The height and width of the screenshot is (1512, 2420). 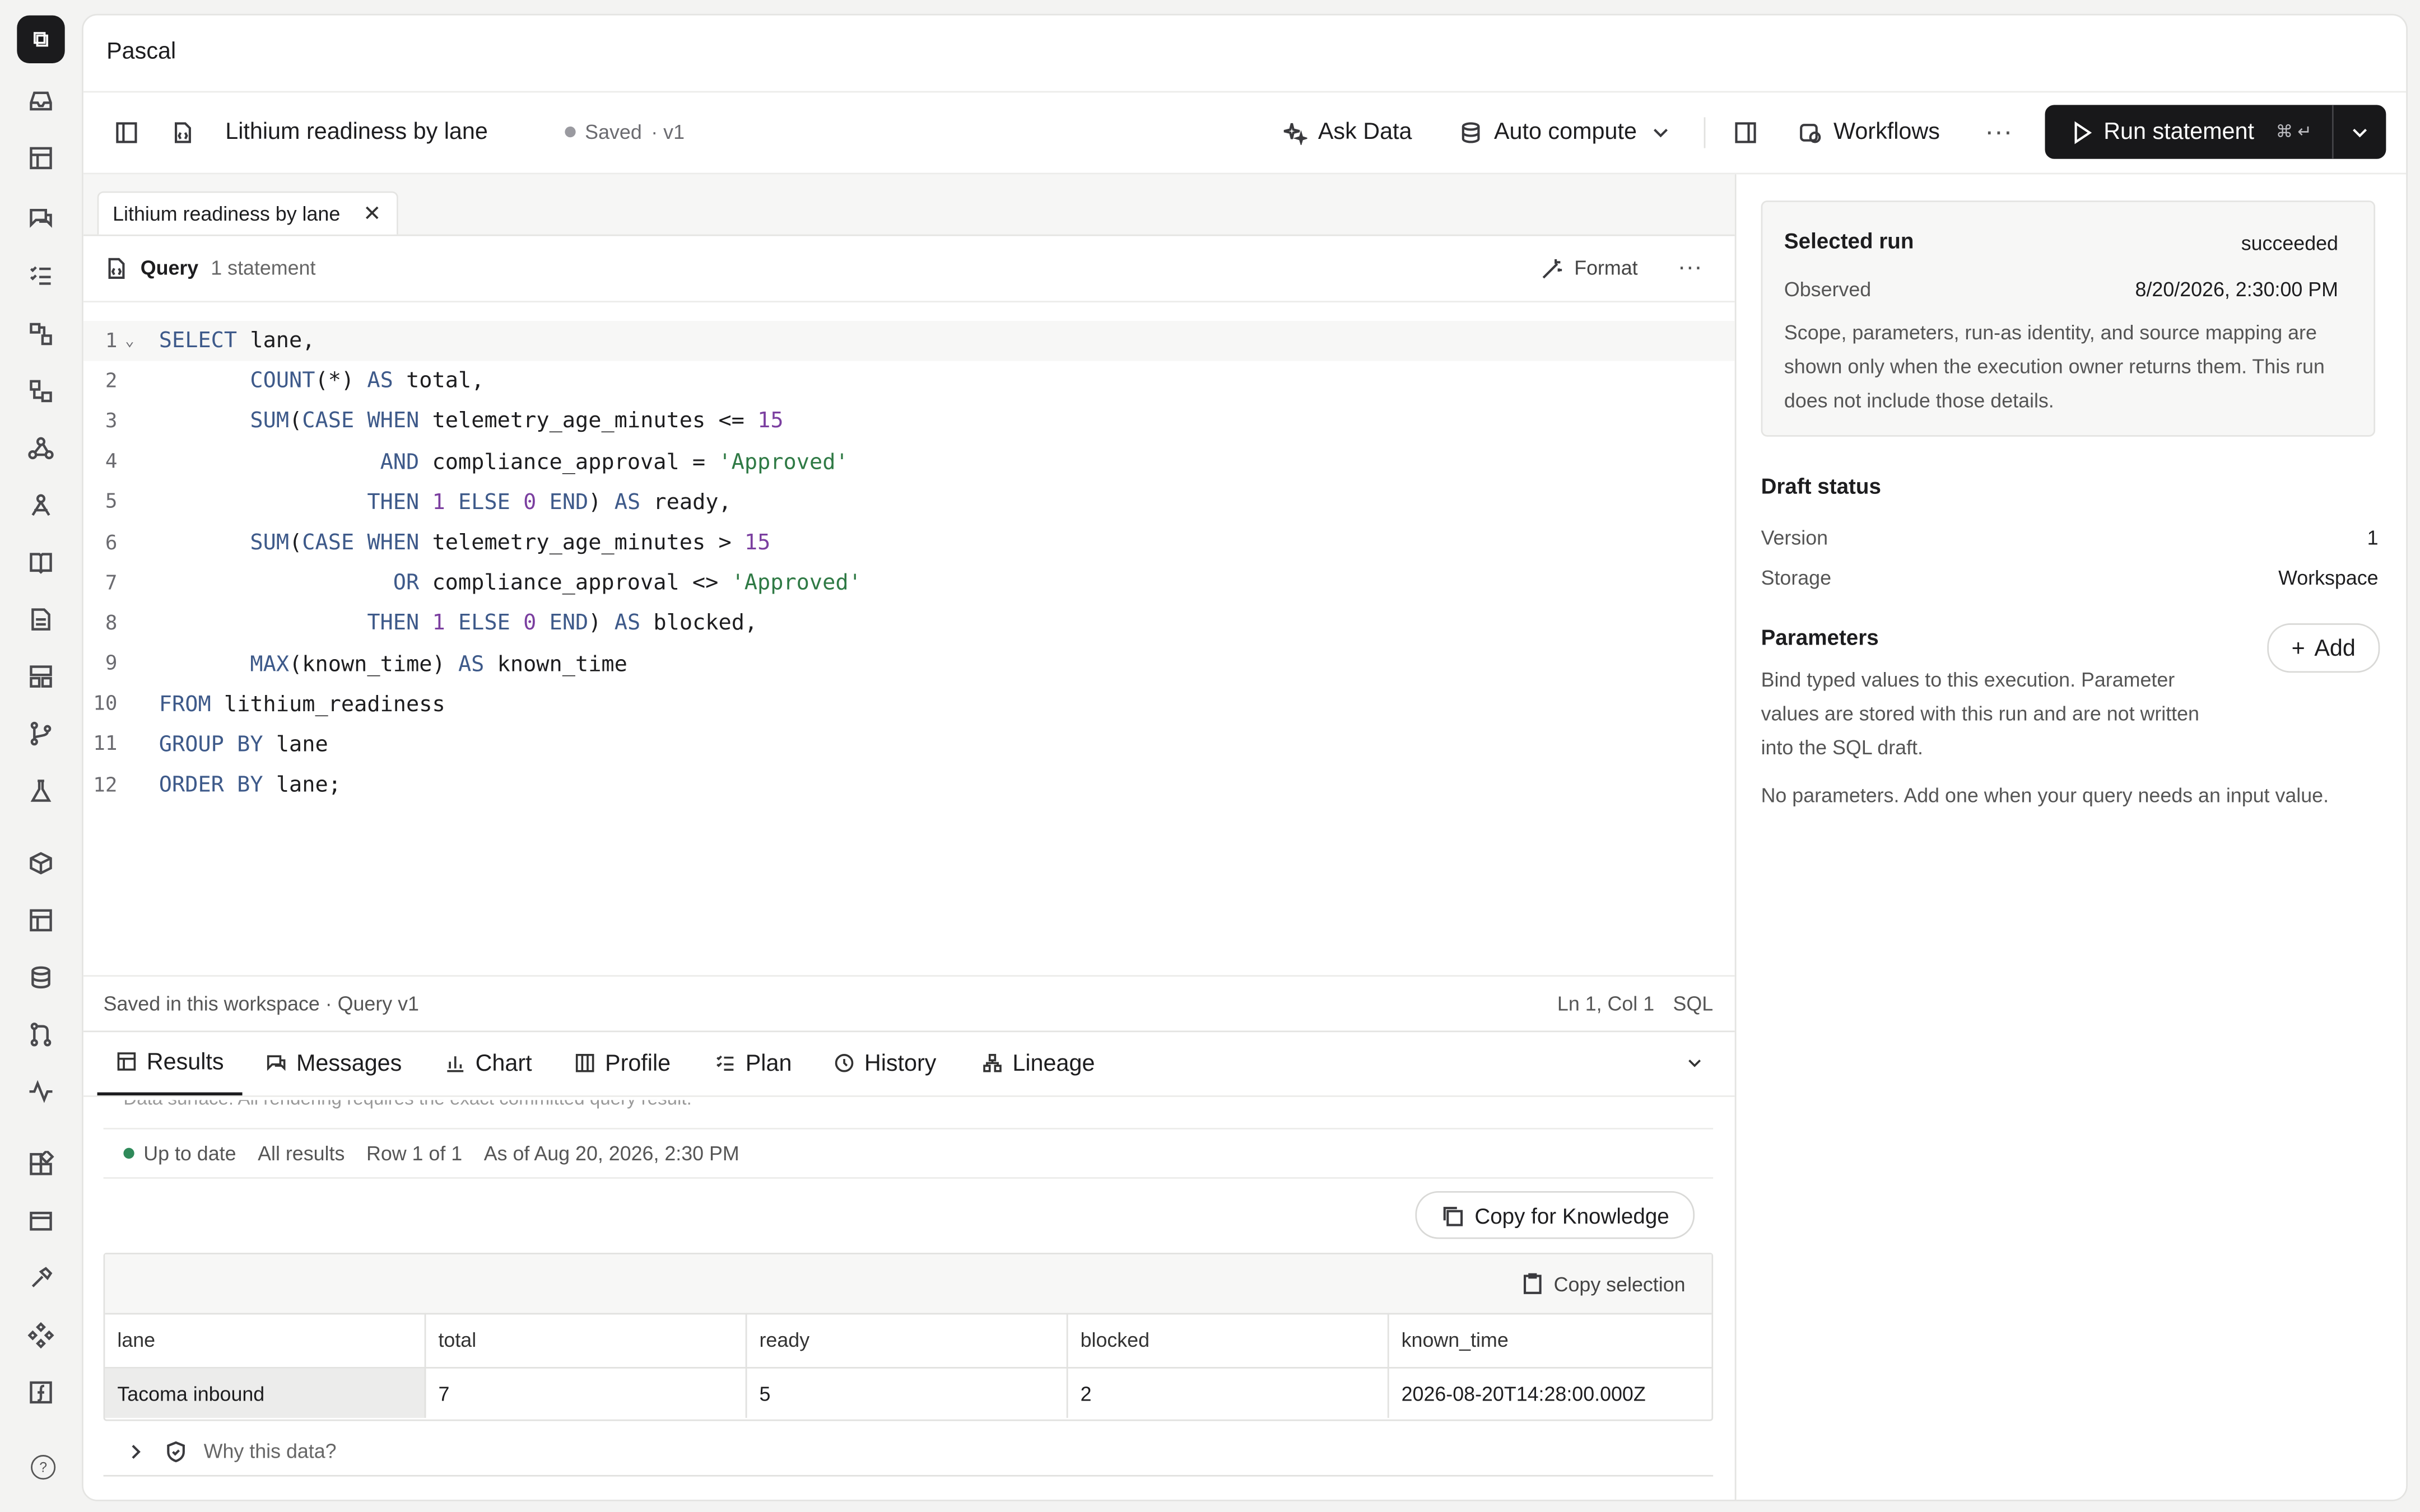 What do you see at coordinates (909, 705) in the screenshot?
I see `code-line: 10 FROM lithium_readiness` at bounding box center [909, 705].